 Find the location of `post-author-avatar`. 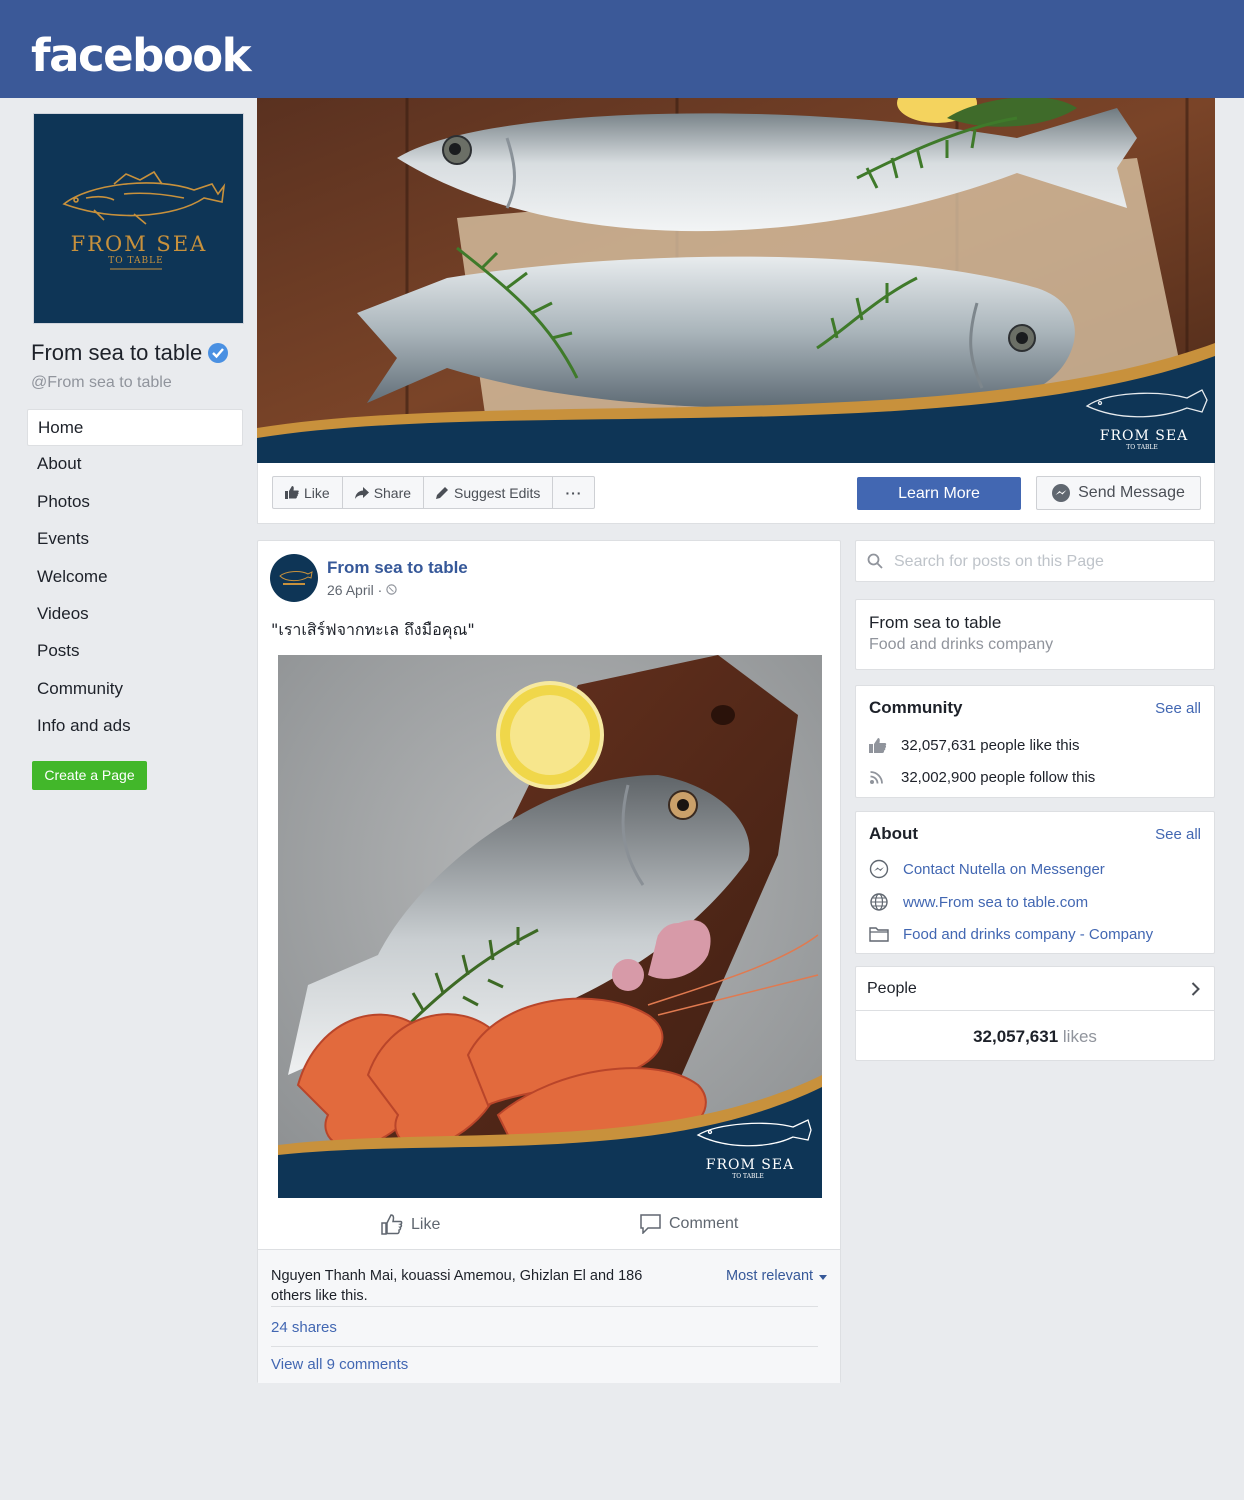

post-author-avatar is located at coordinates (294, 578).